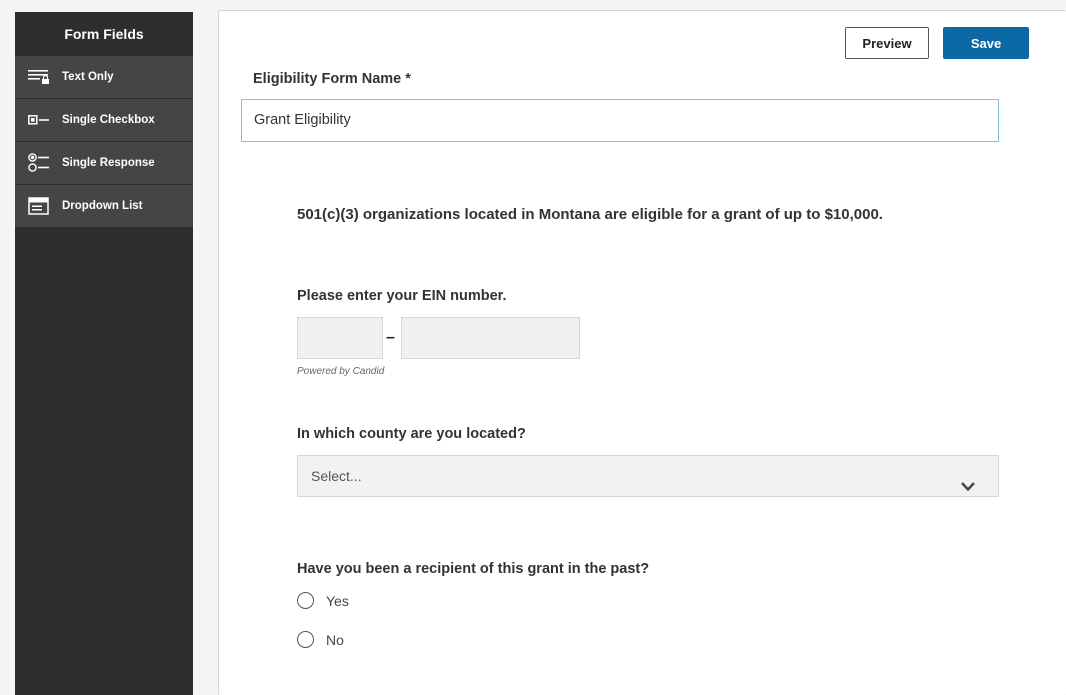 The height and width of the screenshot is (695, 1066). Describe the element at coordinates (620, 120) in the screenshot. I see `form-name-input: Grant Eligibility` at that location.